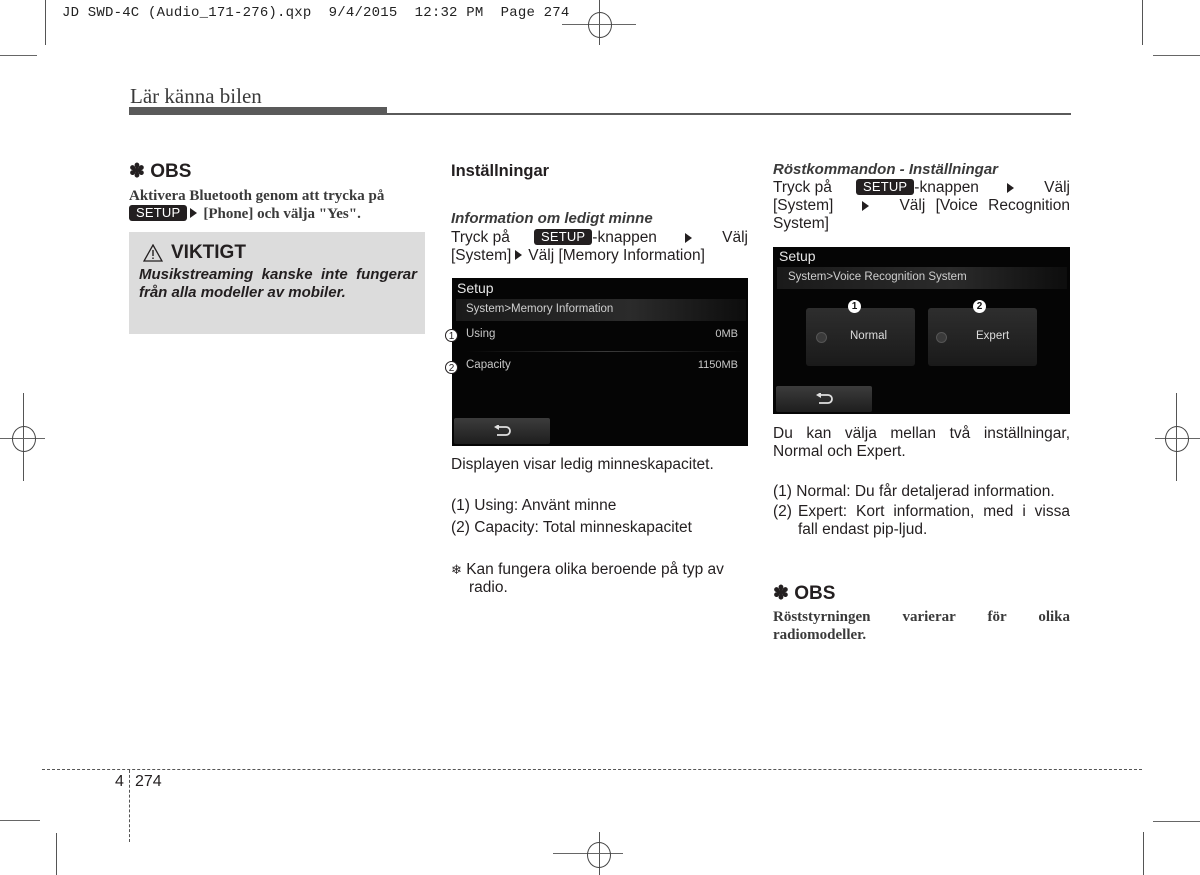 The height and width of the screenshot is (875, 1200). What do you see at coordinates (258, 111) in the screenshot?
I see `header-rule-thick` at bounding box center [258, 111].